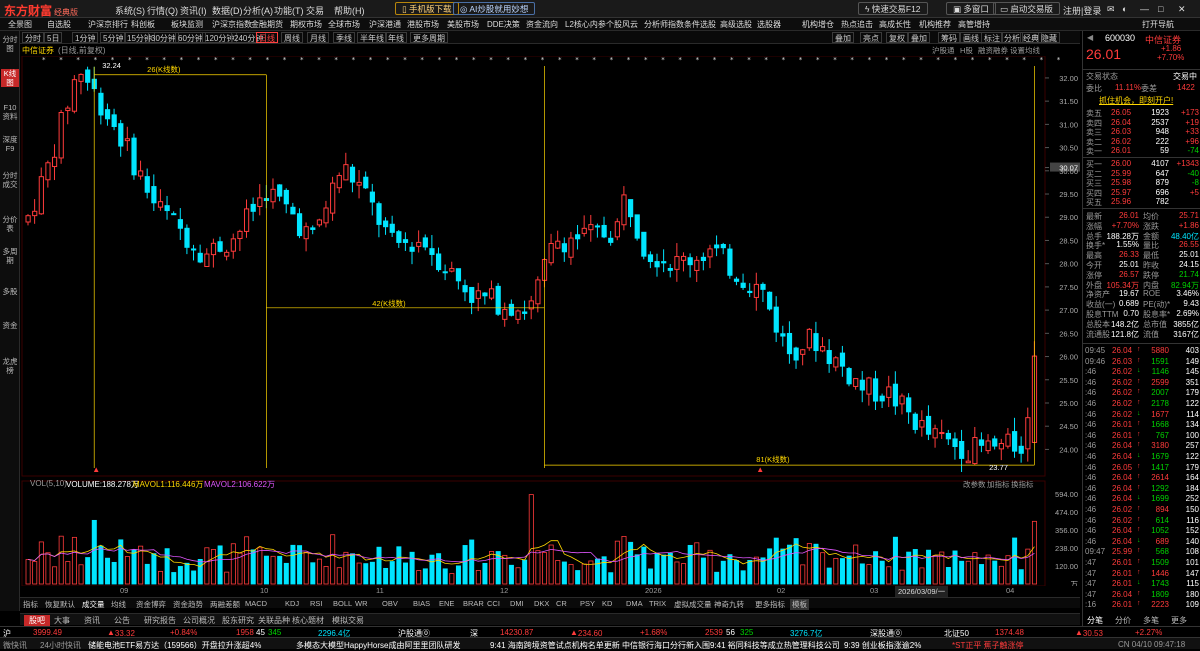  I want to click on nav-item: 沪深港通, so click(385, 24).